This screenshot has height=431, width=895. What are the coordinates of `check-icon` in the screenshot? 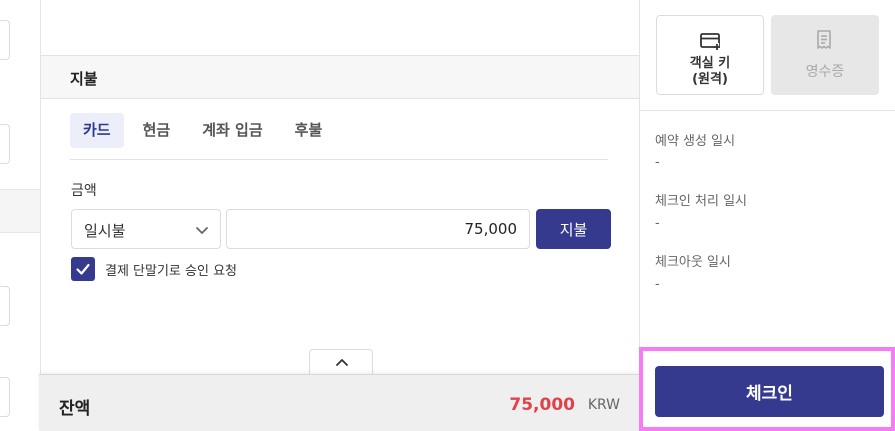 It's located at (83, 269).